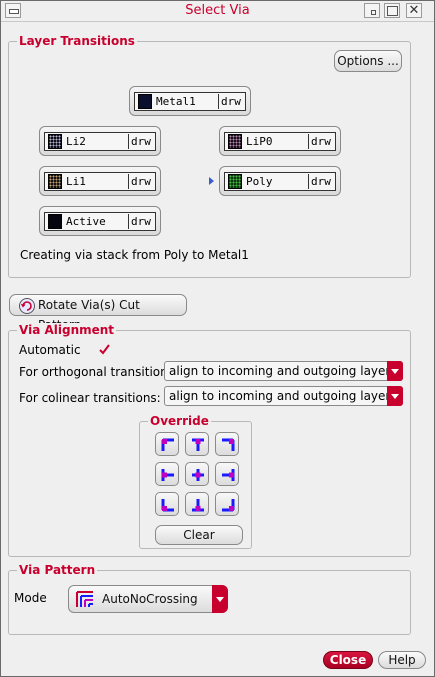 This screenshot has width=435, height=677. Describe the element at coordinates (55, 181) in the screenshot. I see `li1-swatch-icon` at that location.